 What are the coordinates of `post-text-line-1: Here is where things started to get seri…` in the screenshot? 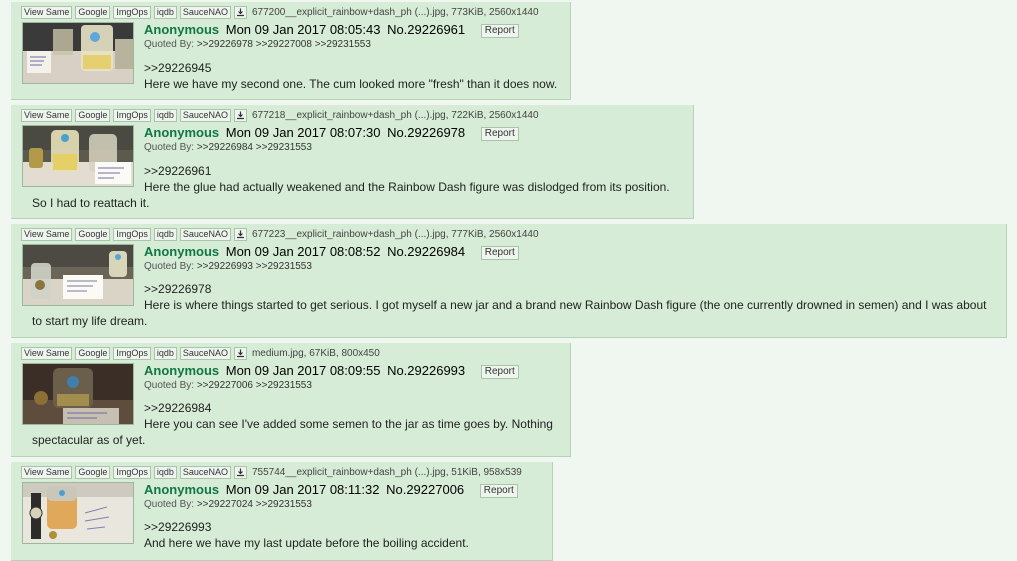 It's located at (565, 305).